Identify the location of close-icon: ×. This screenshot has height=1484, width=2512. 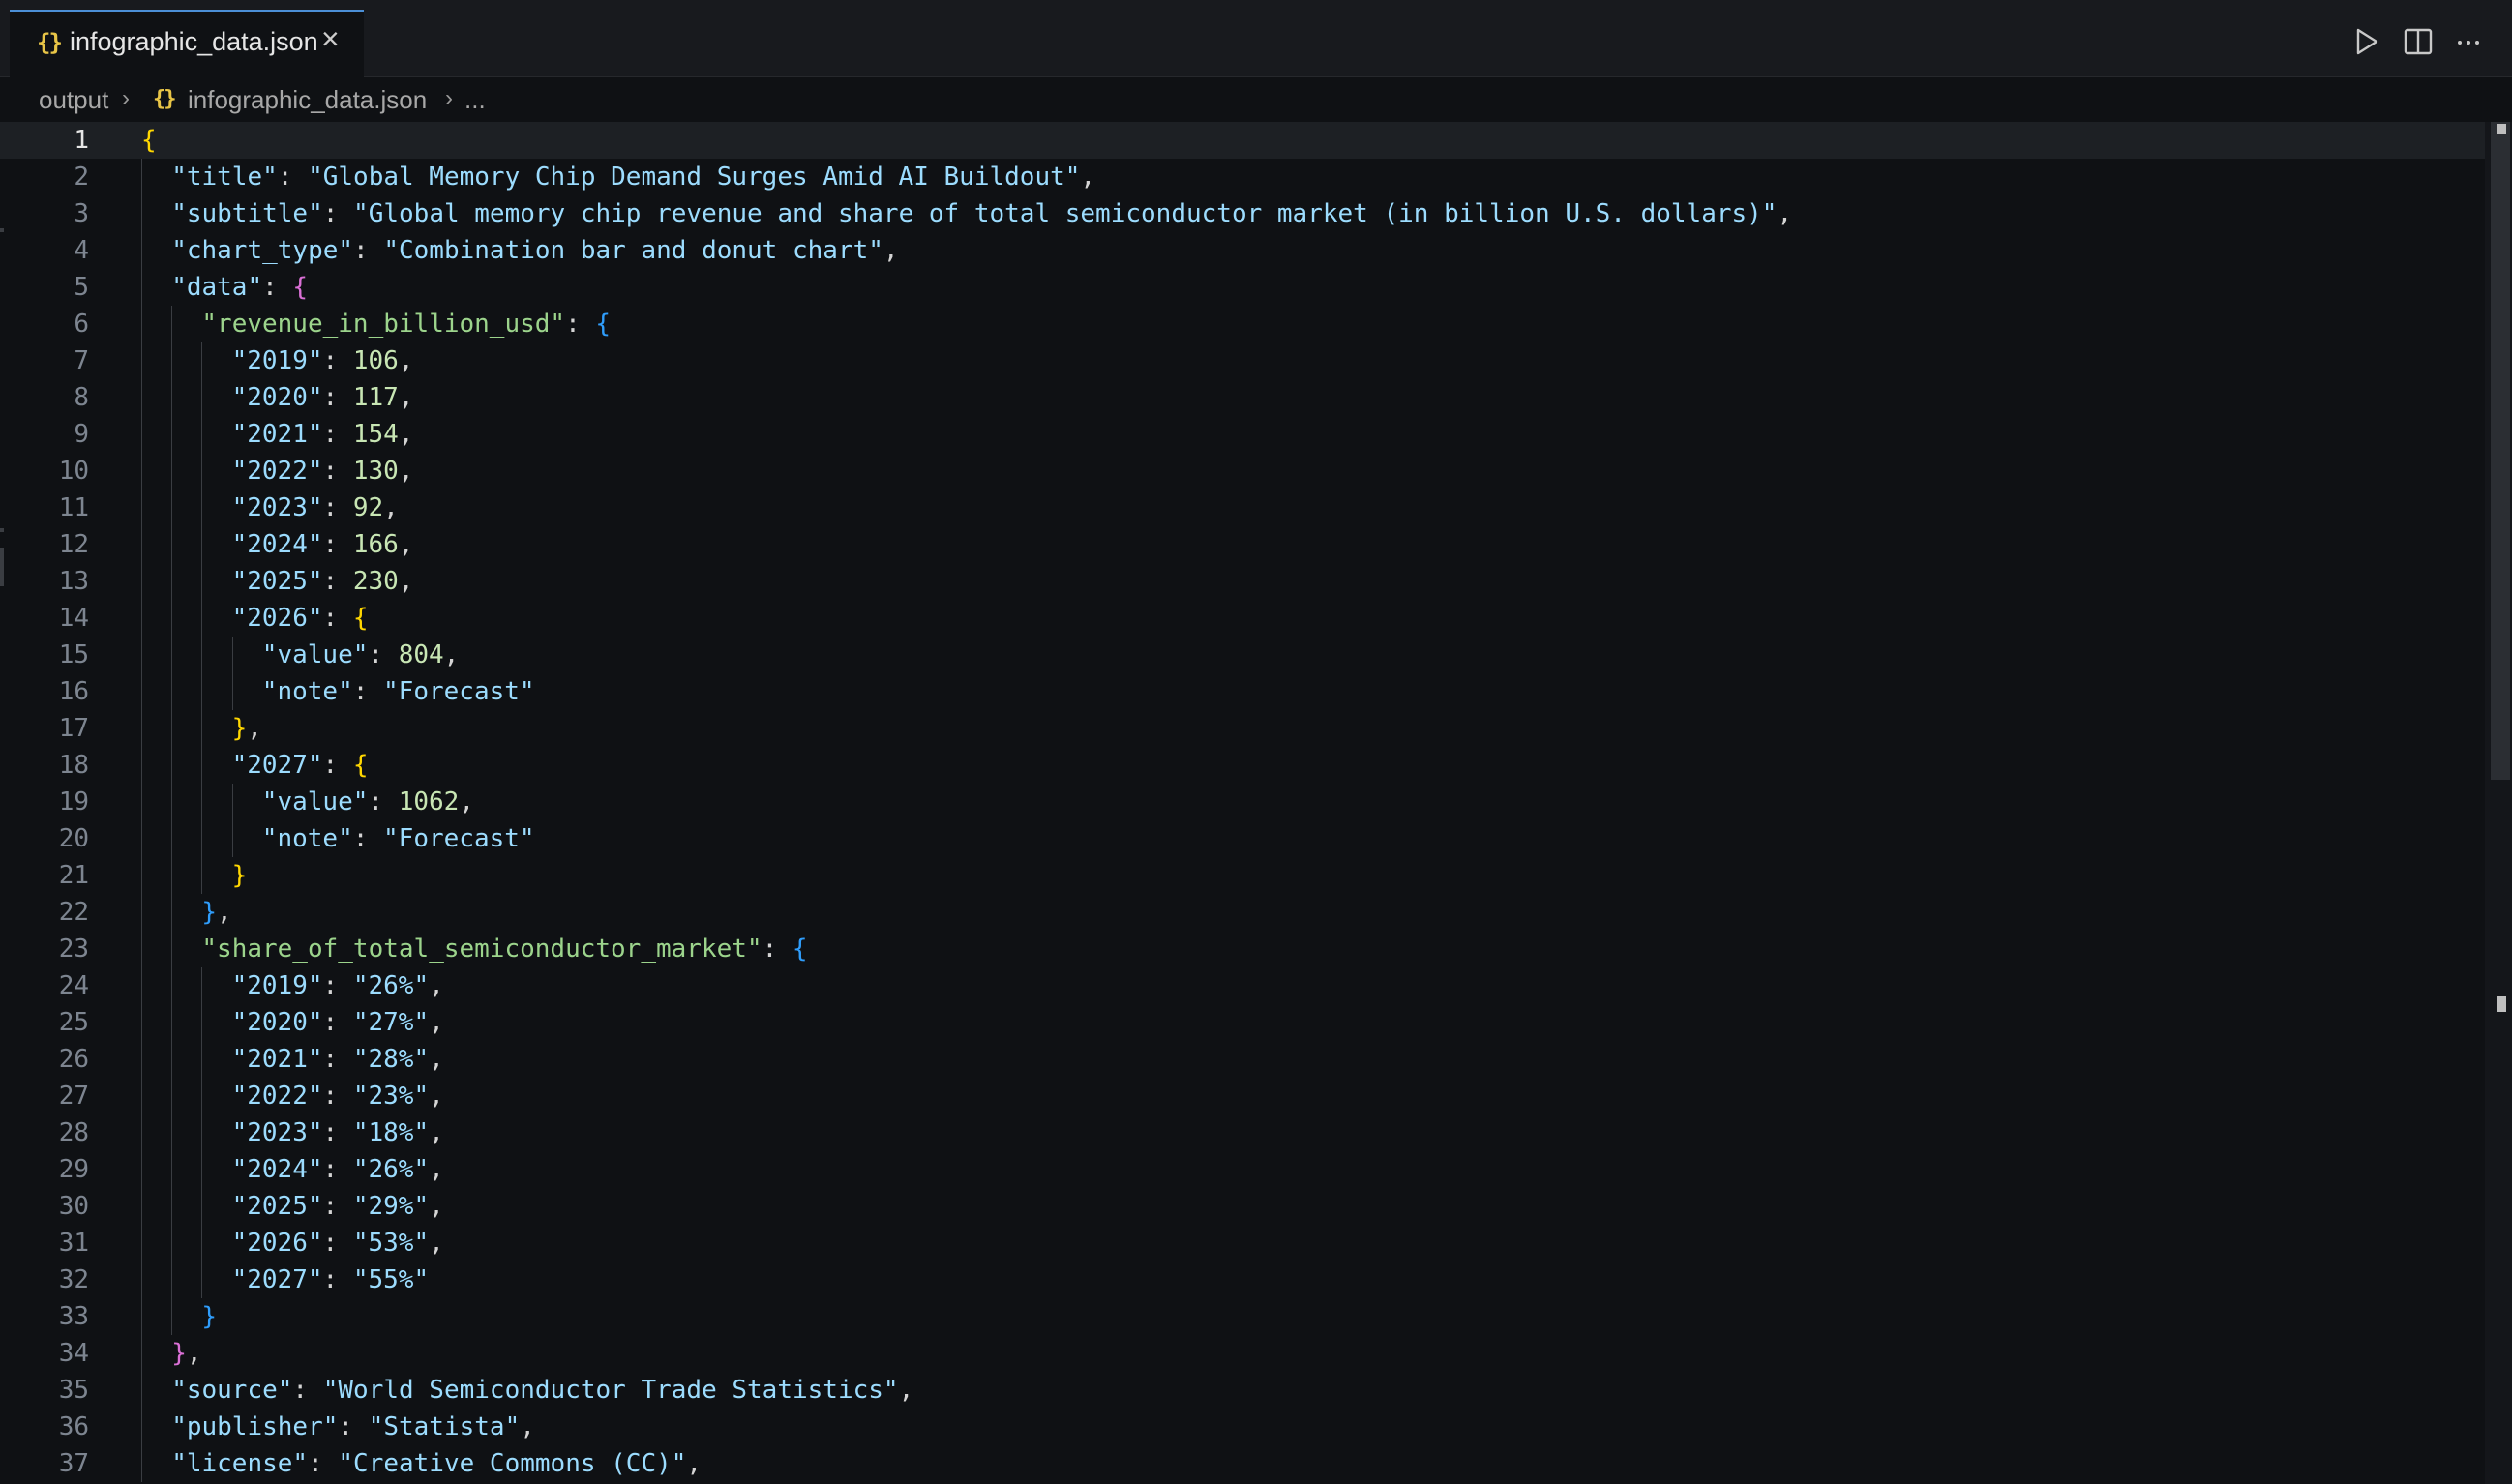
(330, 38).